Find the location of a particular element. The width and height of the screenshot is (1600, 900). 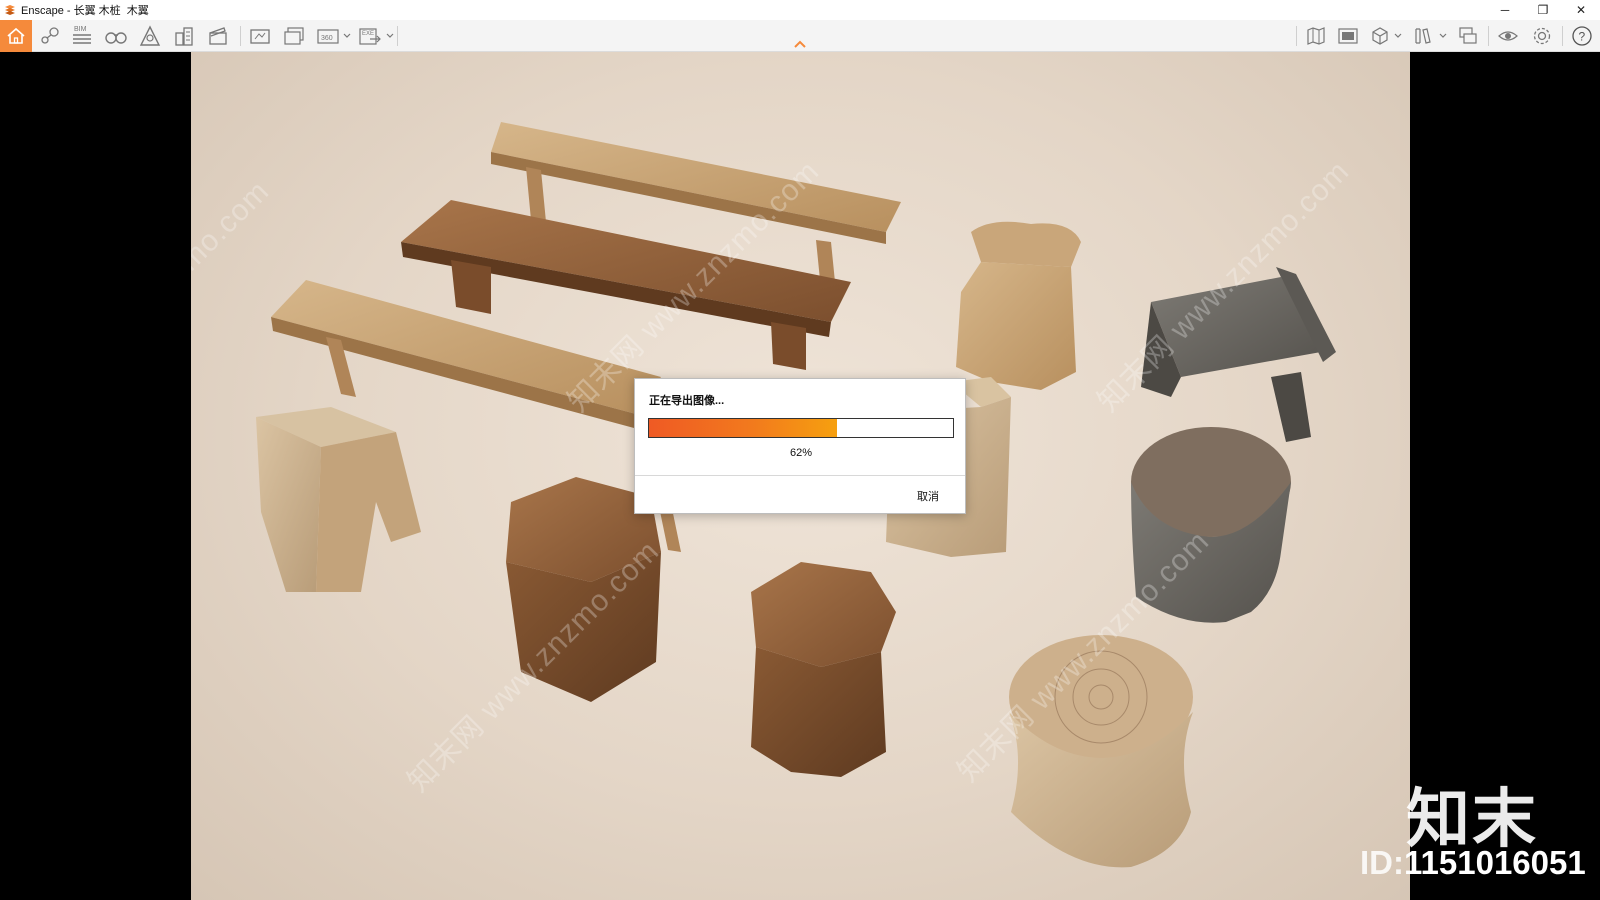

map-button is located at coordinates (1316, 36).